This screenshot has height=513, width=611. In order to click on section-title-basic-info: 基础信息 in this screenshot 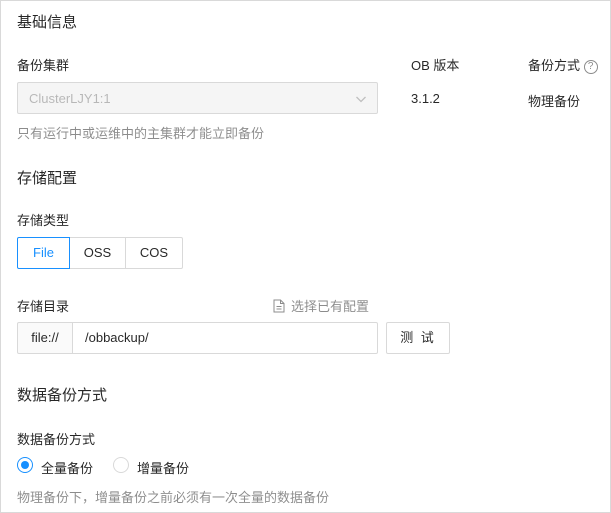, I will do `click(47, 22)`.